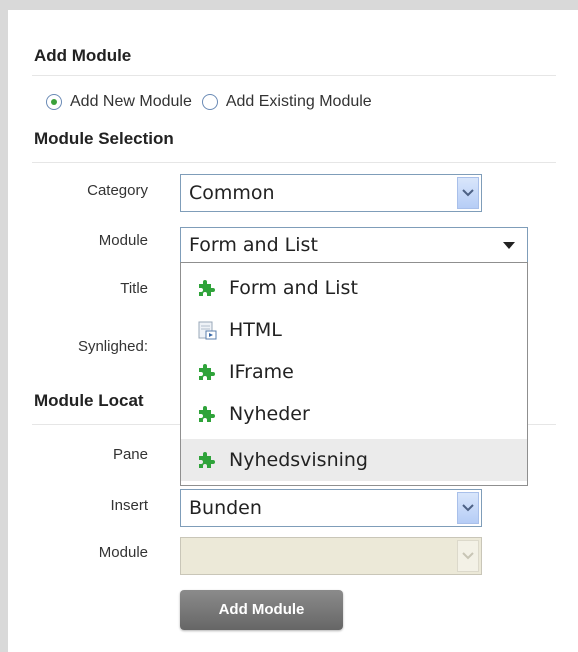 Image resolution: width=578 pixels, height=652 pixels. Describe the element at coordinates (331, 556) in the screenshot. I see `location-module-select` at that location.